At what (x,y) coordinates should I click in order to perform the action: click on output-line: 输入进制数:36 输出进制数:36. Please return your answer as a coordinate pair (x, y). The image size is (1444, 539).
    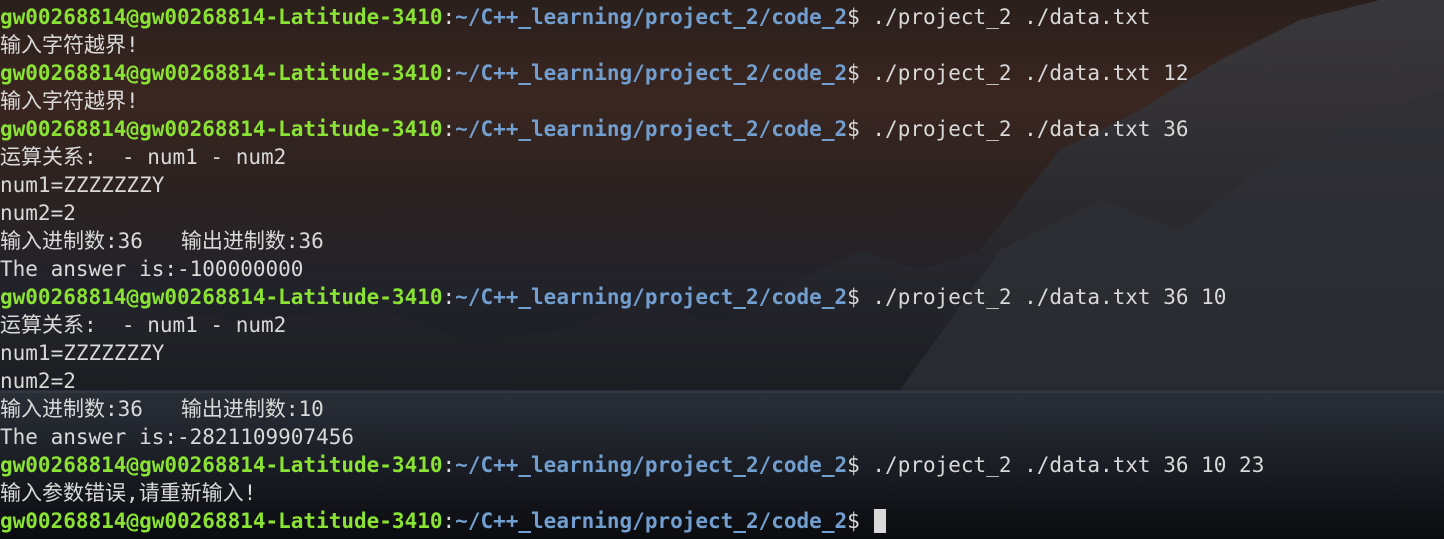
    Looking at the image, I should click on (162, 241).